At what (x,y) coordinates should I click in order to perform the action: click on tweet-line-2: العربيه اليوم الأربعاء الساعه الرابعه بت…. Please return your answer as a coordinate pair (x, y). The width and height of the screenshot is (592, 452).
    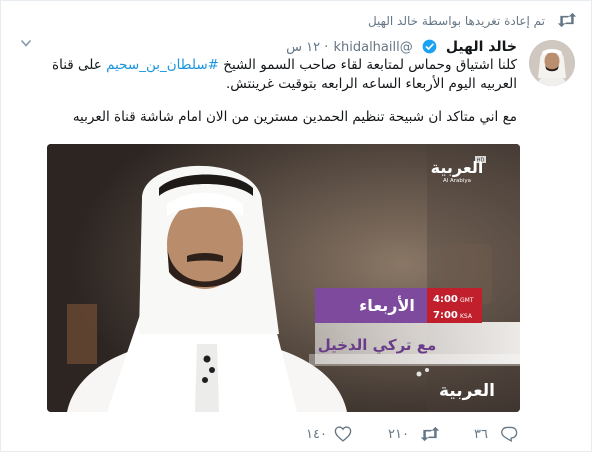
    Looking at the image, I should click on (371, 84).